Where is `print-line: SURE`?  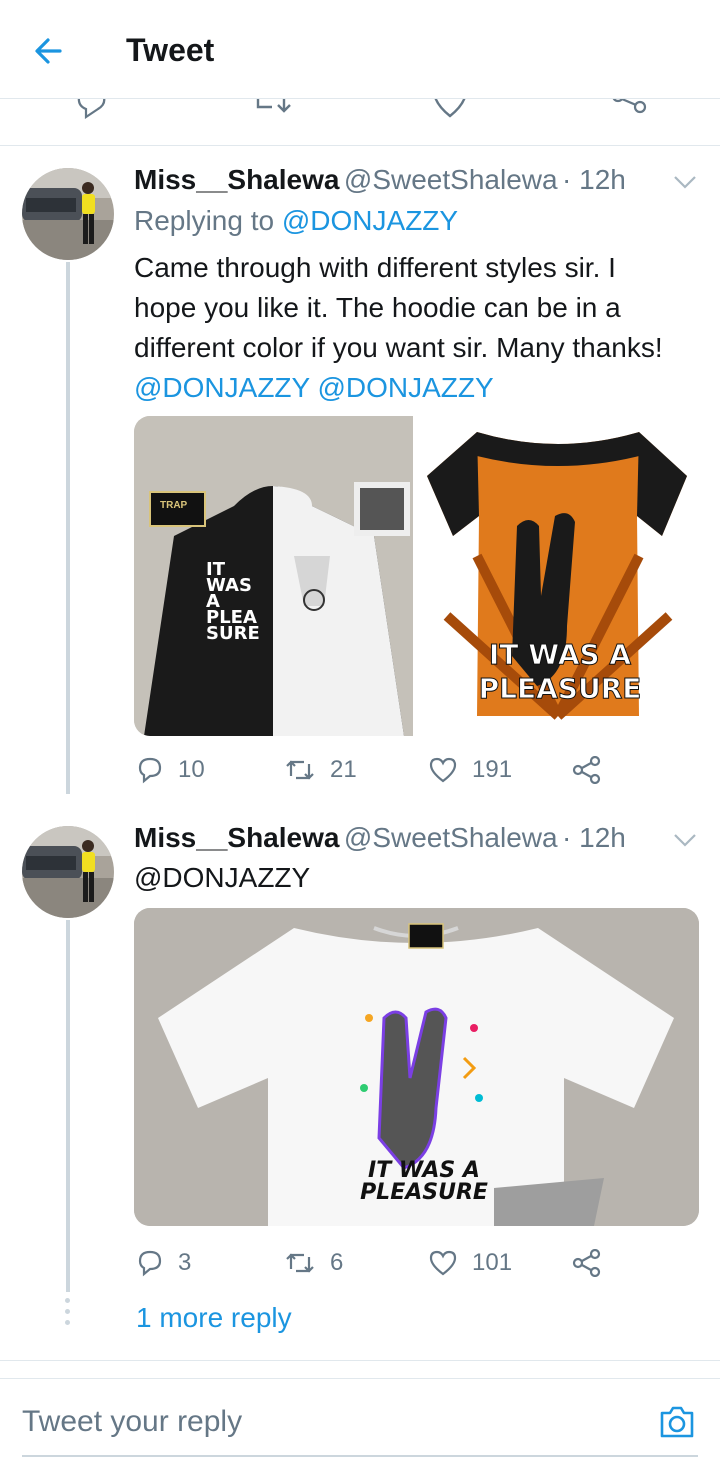
print-line: SURE is located at coordinates (233, 633).